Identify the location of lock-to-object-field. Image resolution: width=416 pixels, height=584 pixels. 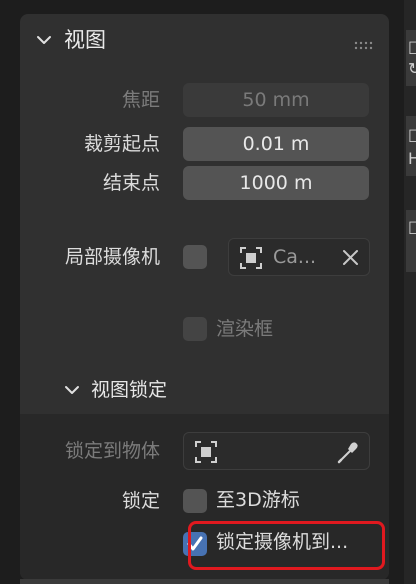
(276, 451).